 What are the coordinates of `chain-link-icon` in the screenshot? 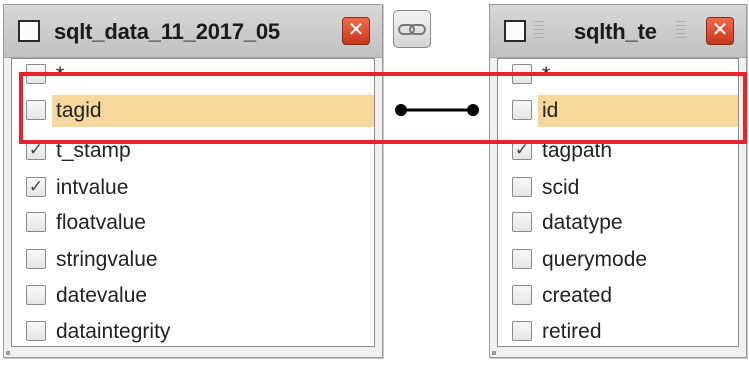 It's located at (412, 29).